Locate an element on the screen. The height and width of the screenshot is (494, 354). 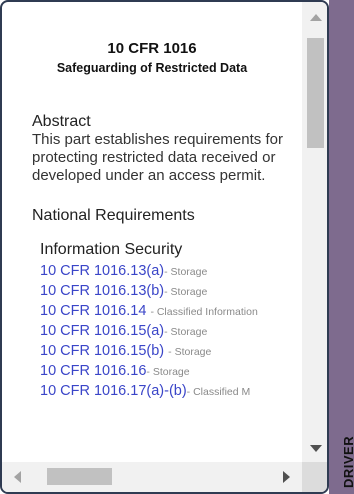
horizontal-scroll-thumb is located at coordinates (79, 476).